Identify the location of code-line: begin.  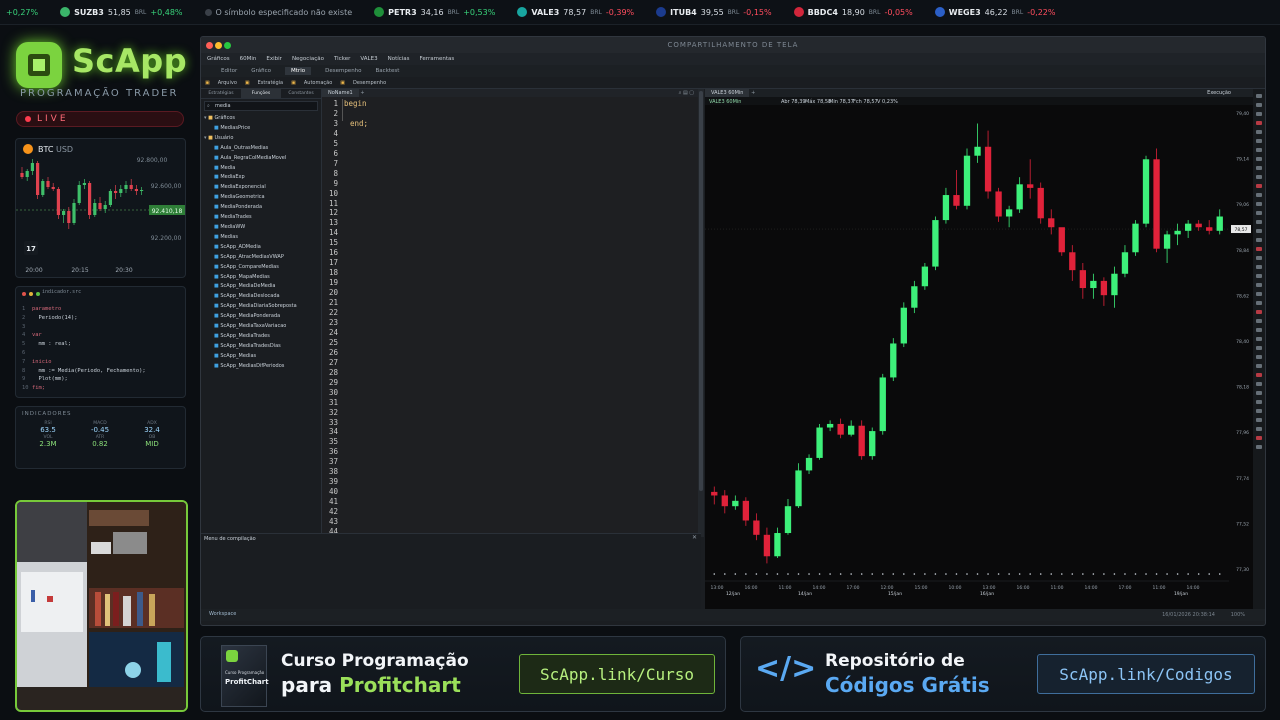
(356, 104).